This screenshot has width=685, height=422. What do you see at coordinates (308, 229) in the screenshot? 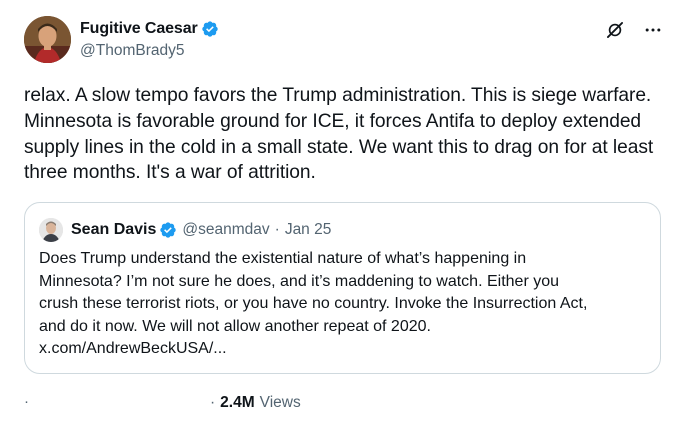
I see `quoted-date: Jan 25` at bounding box center [308, 229].